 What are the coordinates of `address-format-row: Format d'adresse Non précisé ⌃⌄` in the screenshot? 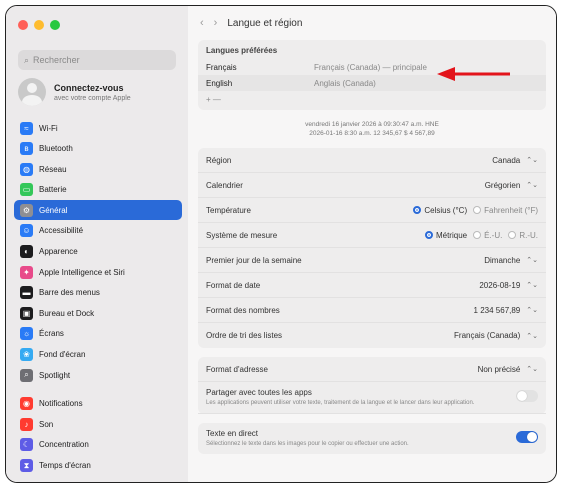 It's located at (372, 369).